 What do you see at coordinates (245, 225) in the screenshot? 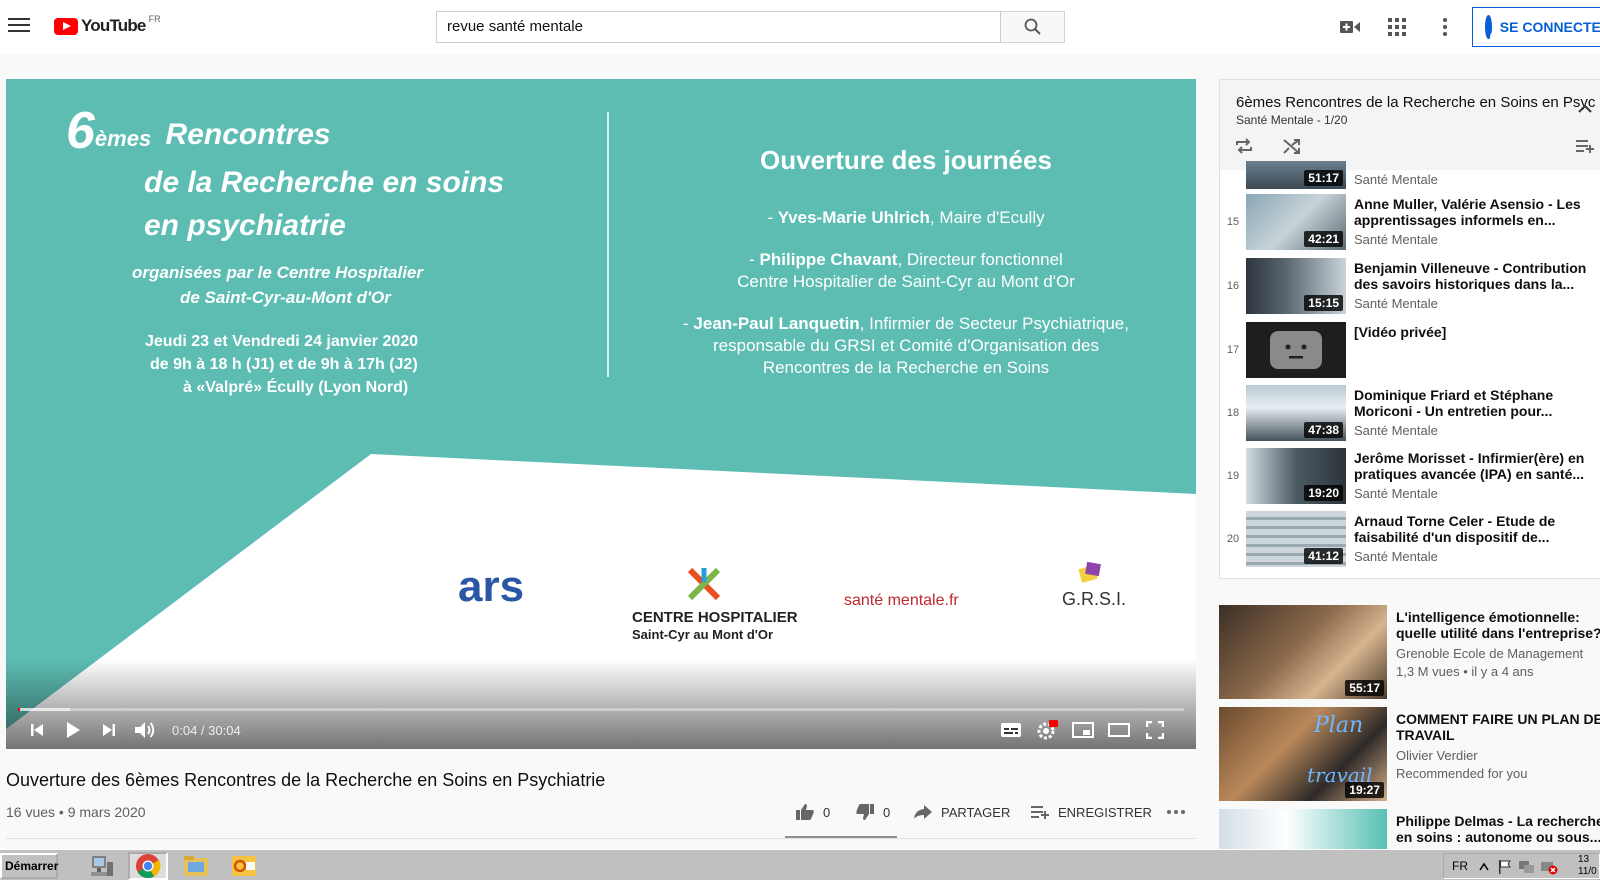
I see `slide-title-line3: en psychiatrie` at bounding box center [245, 225].